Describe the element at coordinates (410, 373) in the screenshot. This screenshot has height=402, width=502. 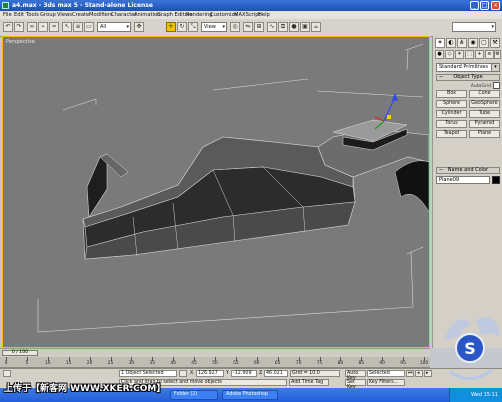
I see `go-to-start-icon: ⏮` at that location.